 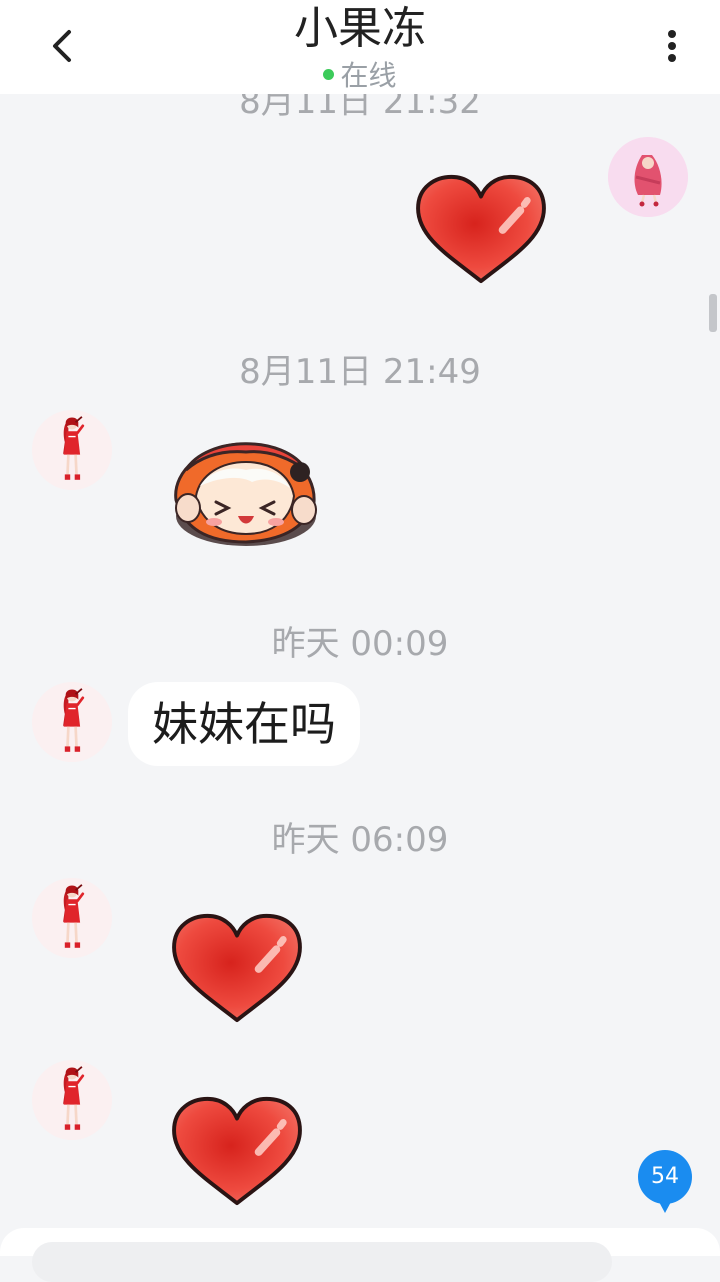 I want to click on self-avatar-image, so click(x=648, y=177).